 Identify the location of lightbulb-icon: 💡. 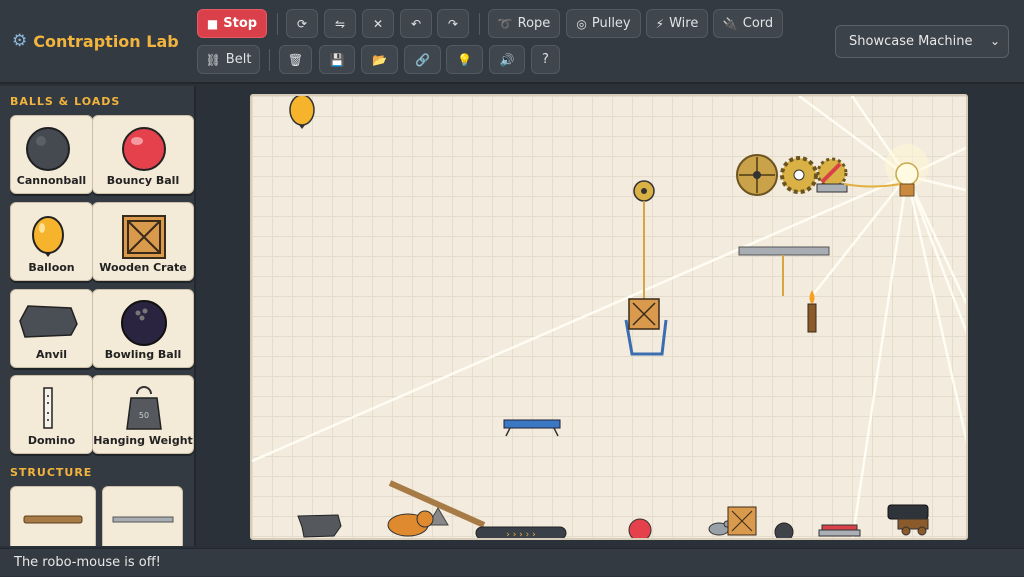
(464, 59).